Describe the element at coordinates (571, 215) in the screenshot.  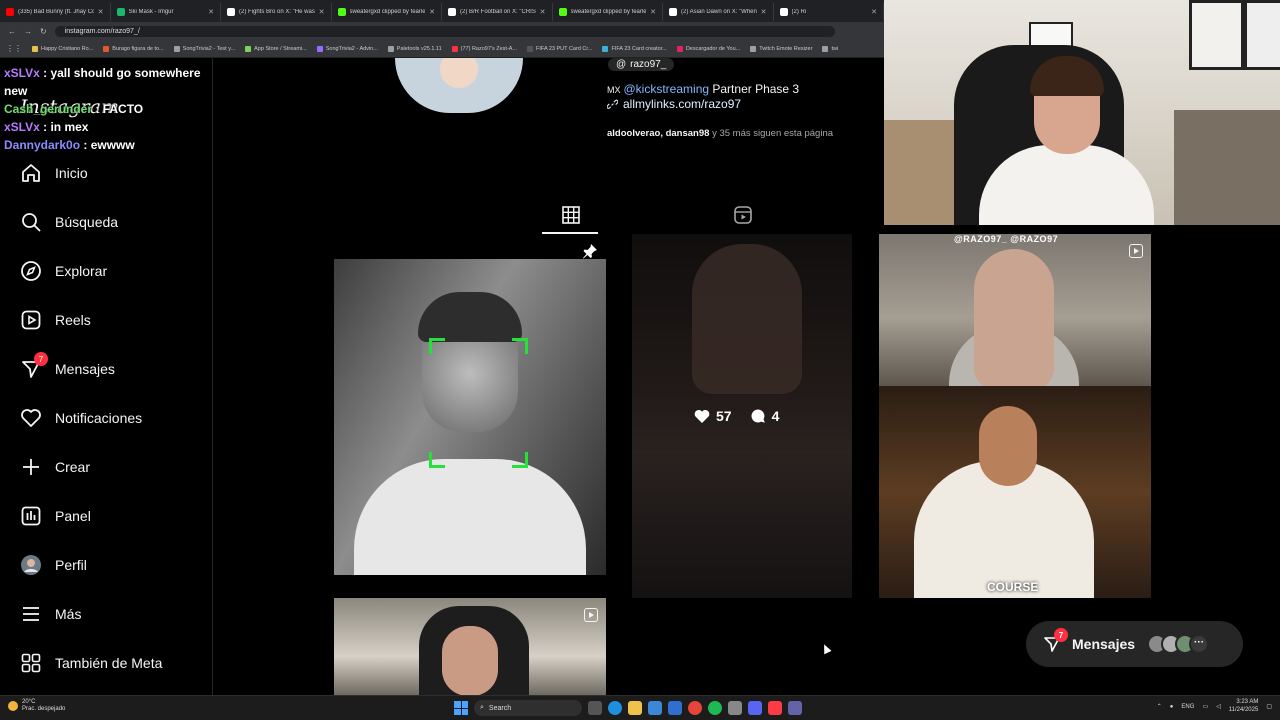
I see `posts-grid-icon` at that location.